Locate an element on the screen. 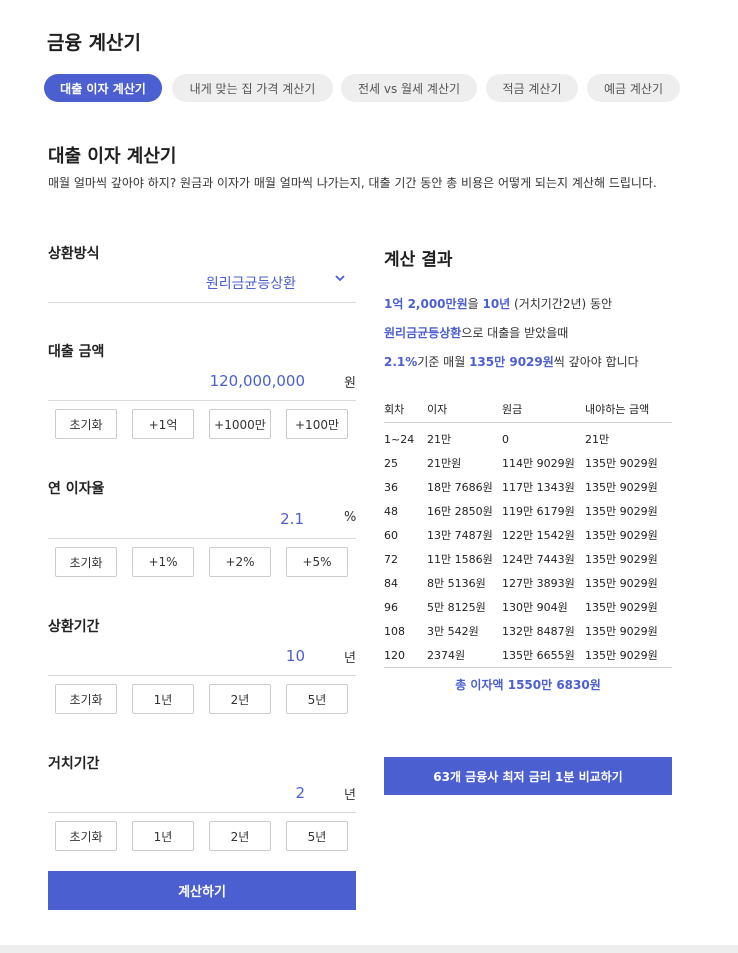 The image size is (738, 953). table-row: 48 16만 2850원 119만 6179원 135만 9029원 is located at coordinates (528, 511).